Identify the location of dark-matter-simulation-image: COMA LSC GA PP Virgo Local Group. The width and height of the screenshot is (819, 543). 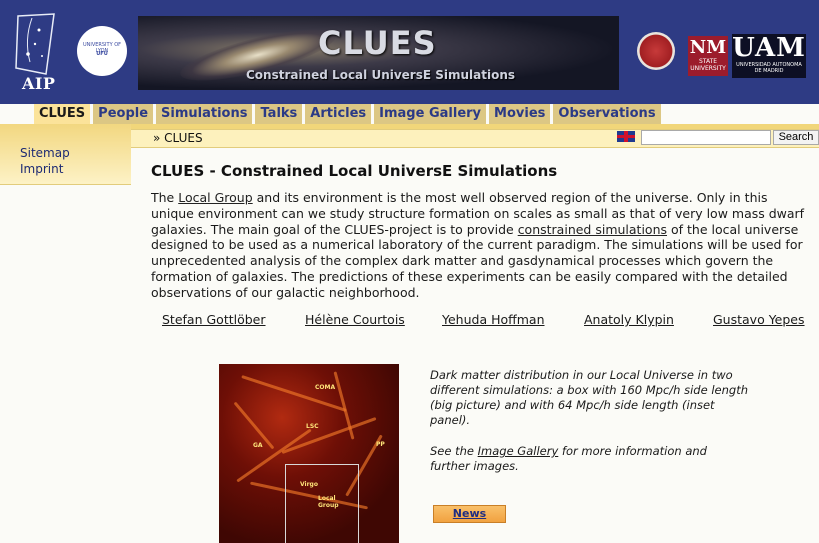
(309, 453).